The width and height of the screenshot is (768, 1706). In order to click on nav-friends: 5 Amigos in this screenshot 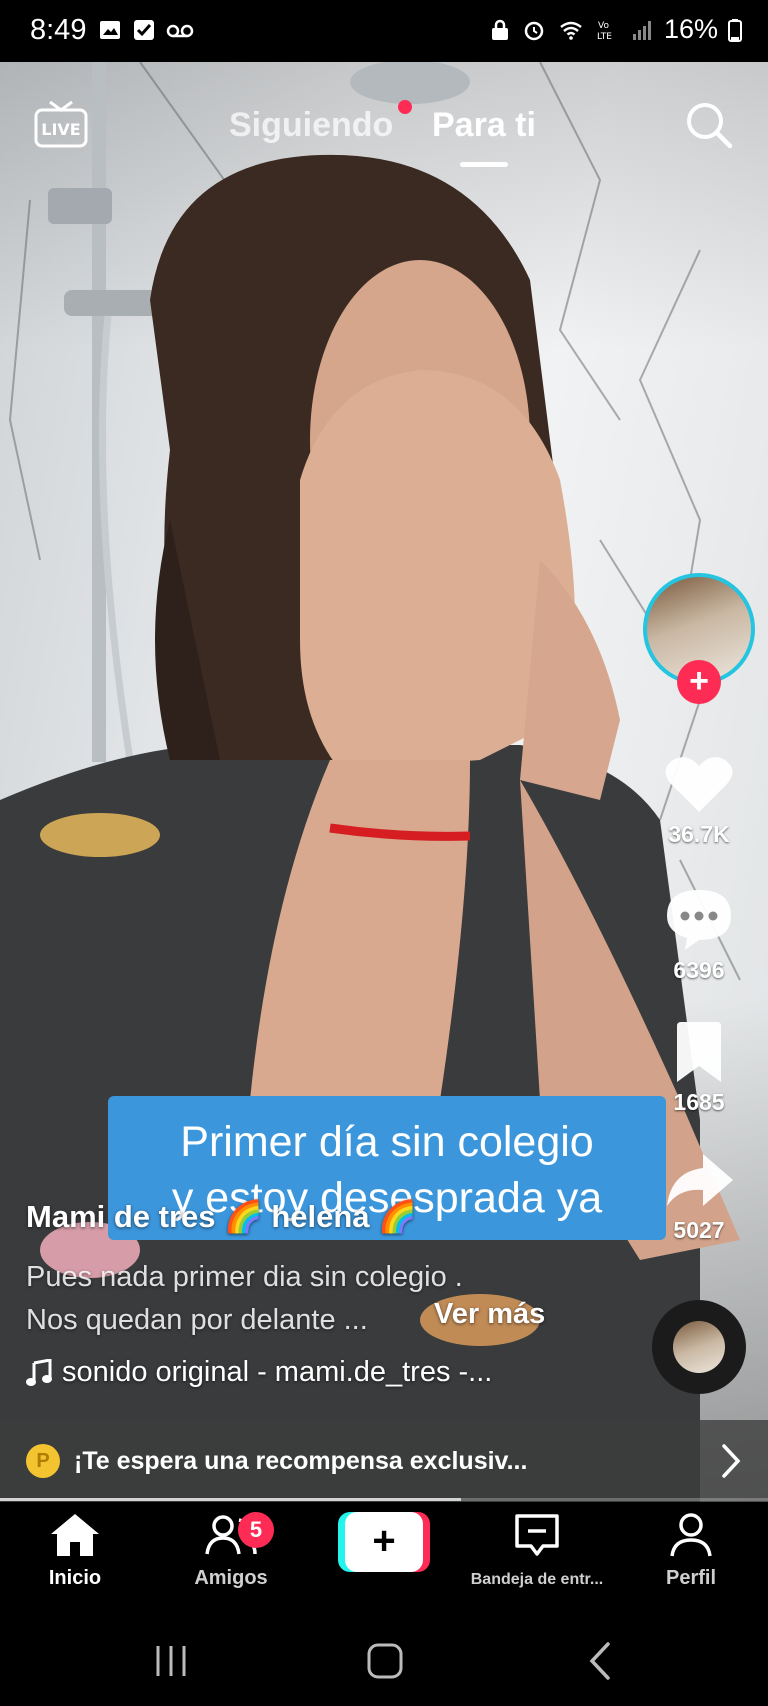, I will do `click(231, 1551)`.